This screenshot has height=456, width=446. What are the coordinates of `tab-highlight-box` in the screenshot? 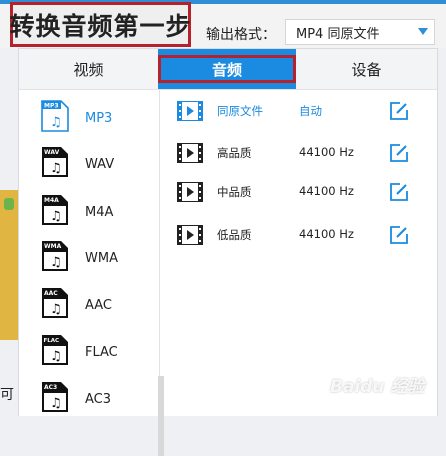 It's located at (227, 69).